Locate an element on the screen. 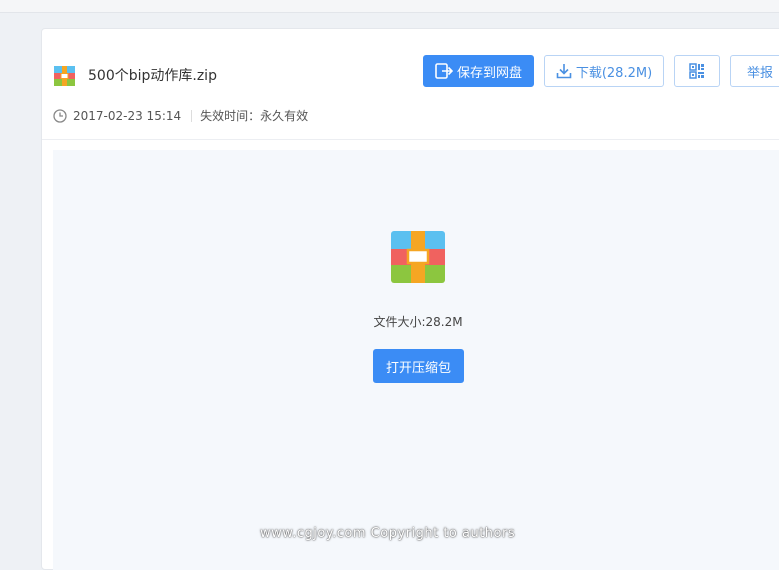 The width and height of the screenshot is (779, 570). open-archive-button: 打开压缩包 is located at coordinates (418, 366).